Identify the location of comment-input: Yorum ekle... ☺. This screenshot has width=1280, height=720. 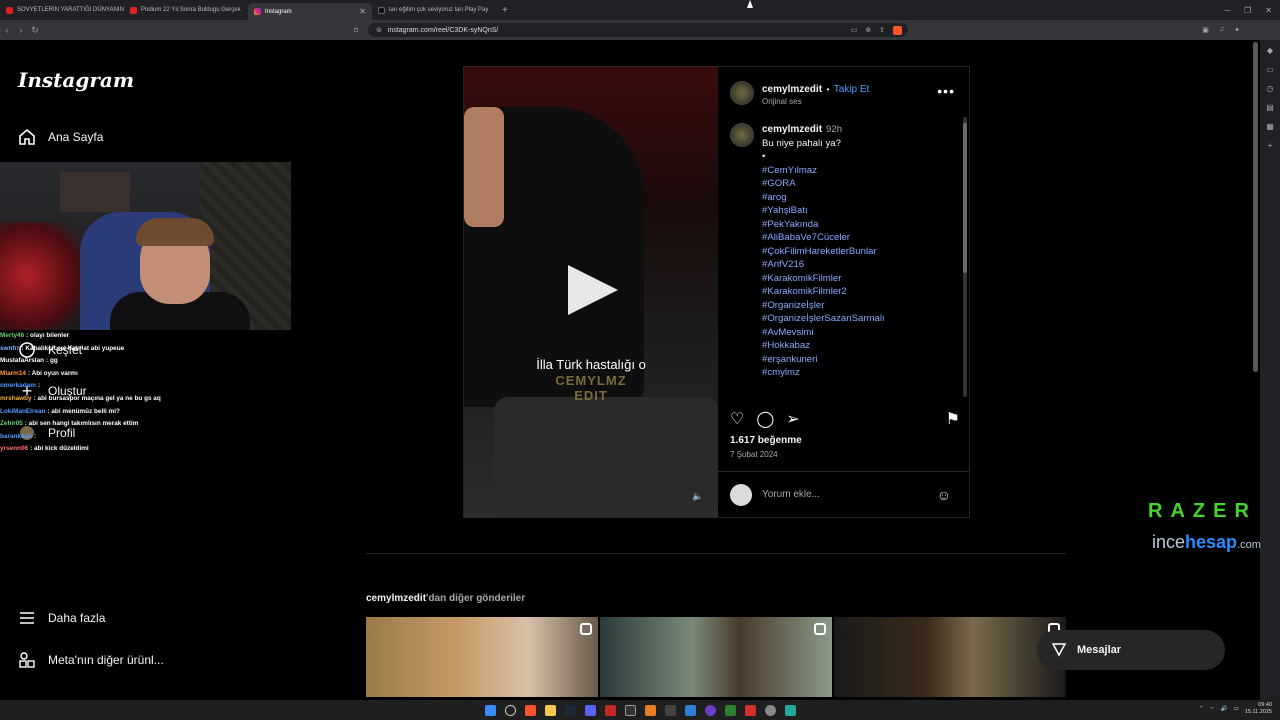
(843, 494).